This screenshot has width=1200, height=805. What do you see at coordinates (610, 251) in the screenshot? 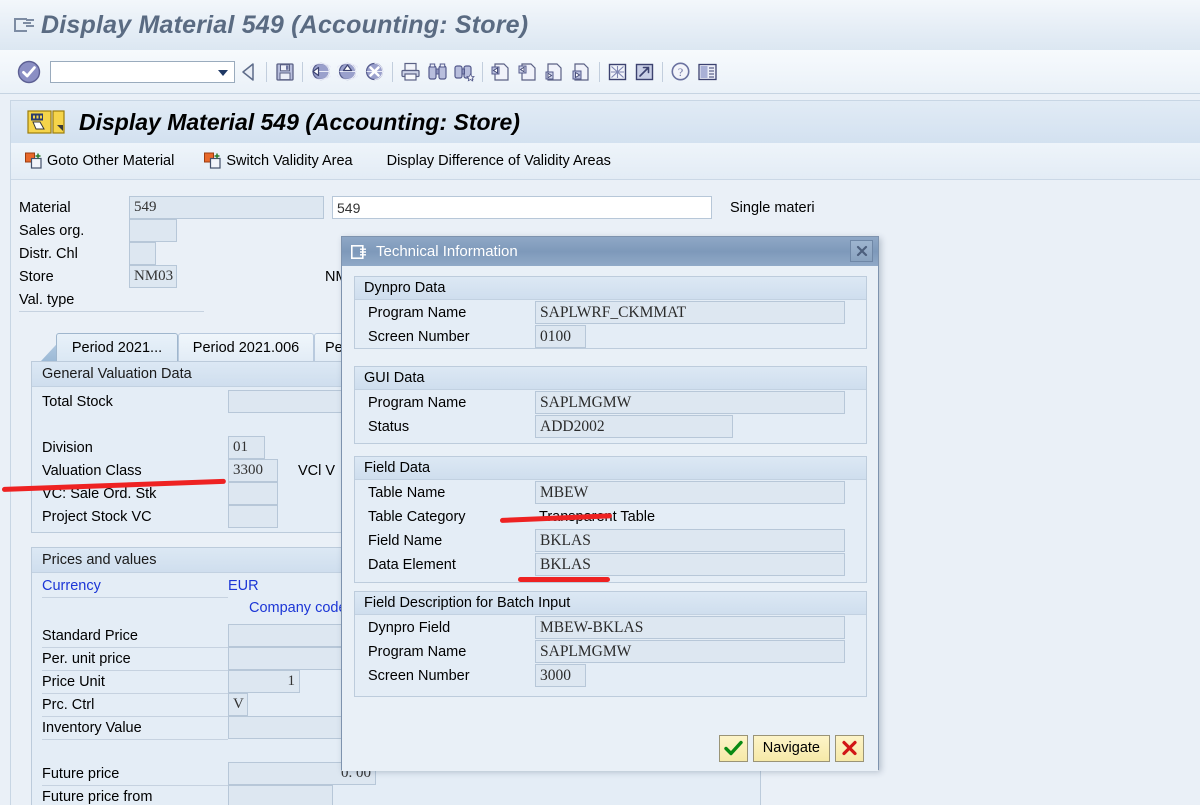
I see `dialog-title-bar: Technical Information` at bounding box center [610, 251].